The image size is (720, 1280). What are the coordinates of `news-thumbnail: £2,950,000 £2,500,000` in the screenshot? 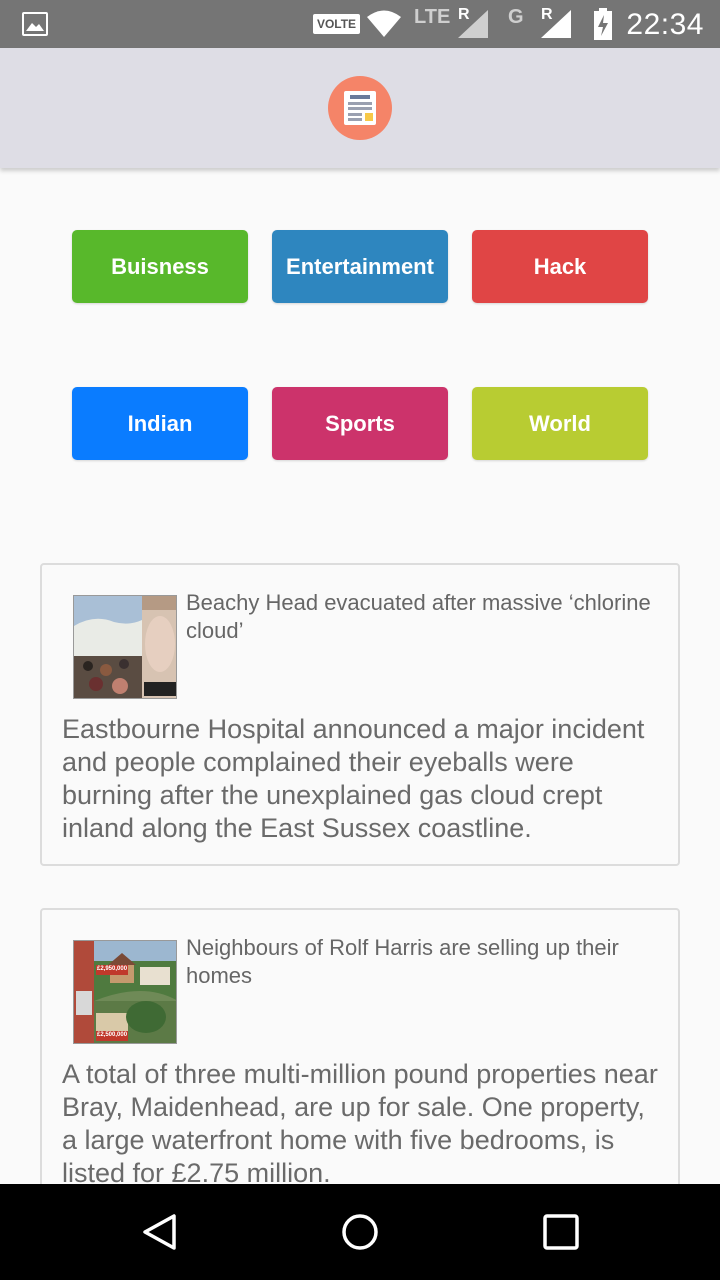 It's located at (125, 992).